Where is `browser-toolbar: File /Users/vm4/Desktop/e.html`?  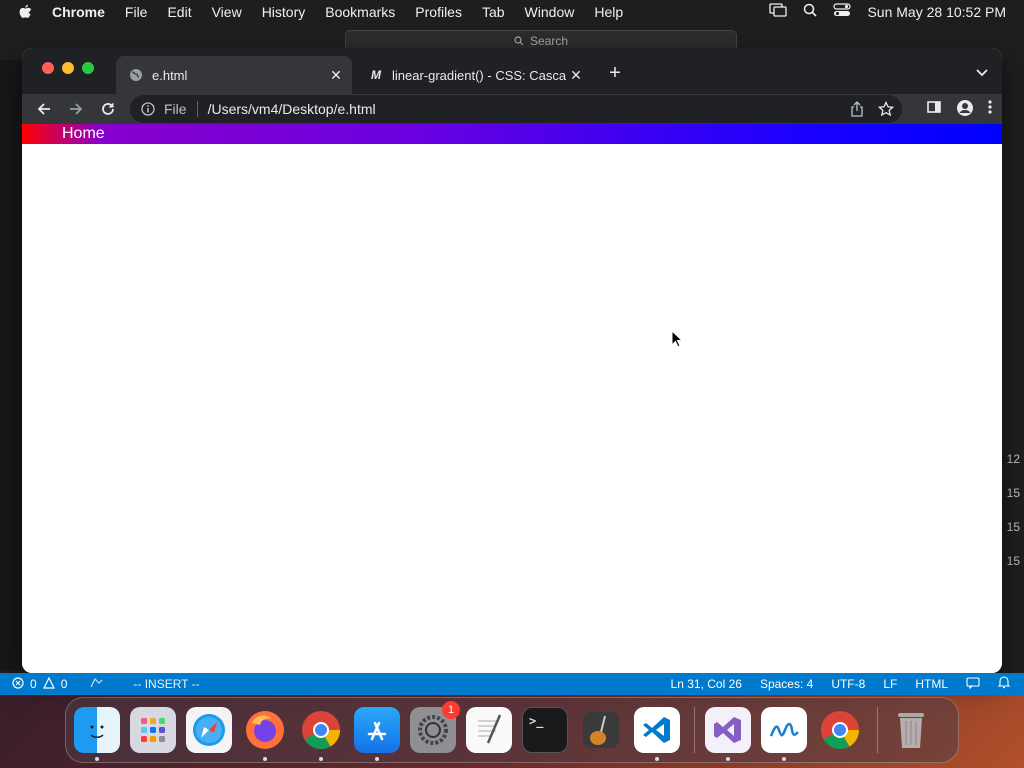
browser-toolbar: File /Users/vm4/Desktop/e.html is located at coordinates (512, 109).